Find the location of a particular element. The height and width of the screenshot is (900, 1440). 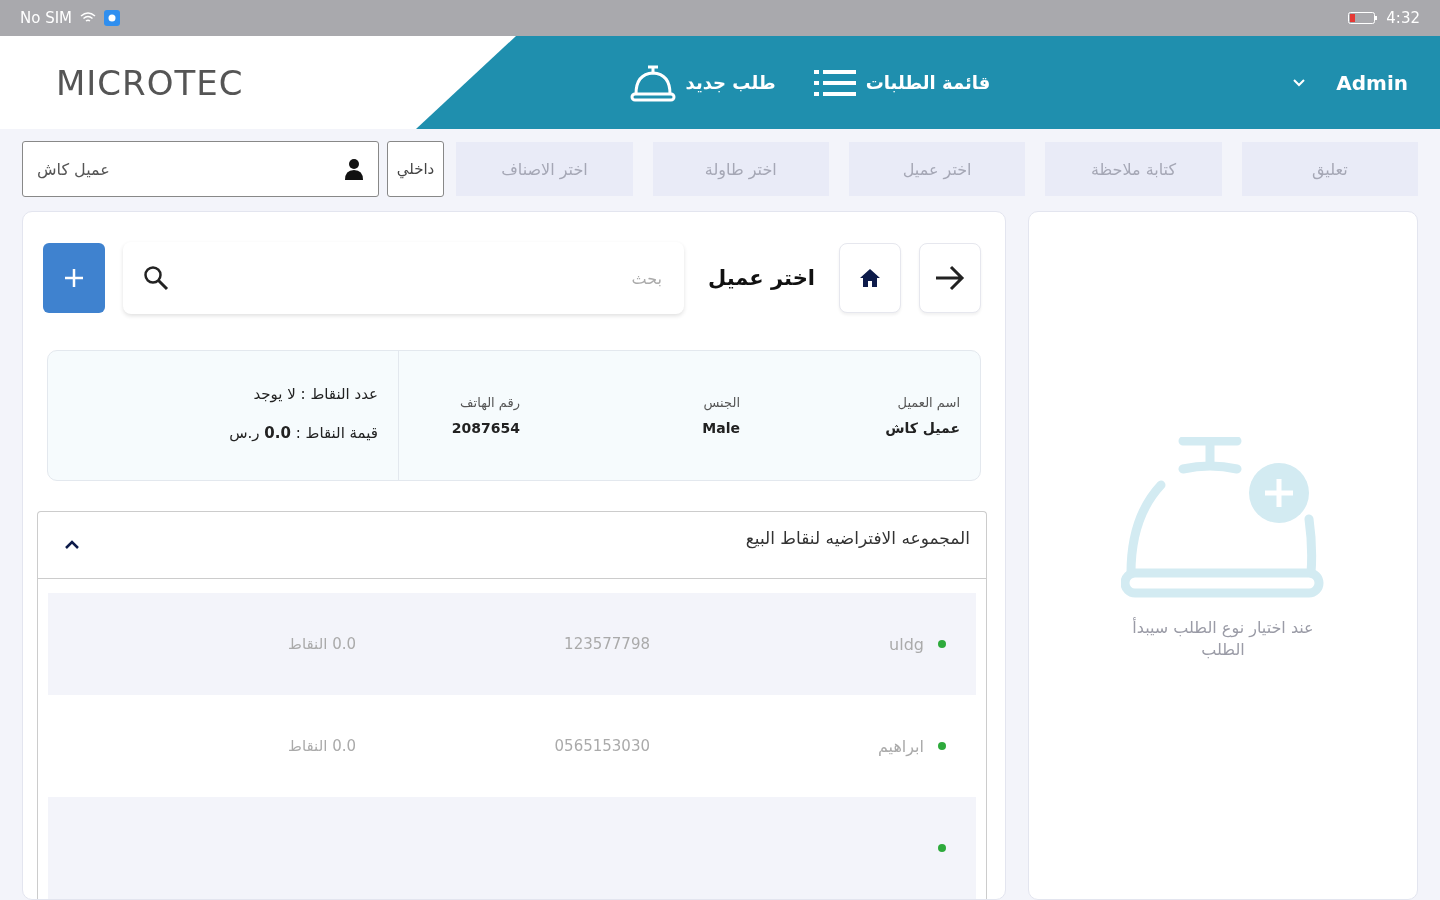

forward-button is located at coordinates (950, 278).